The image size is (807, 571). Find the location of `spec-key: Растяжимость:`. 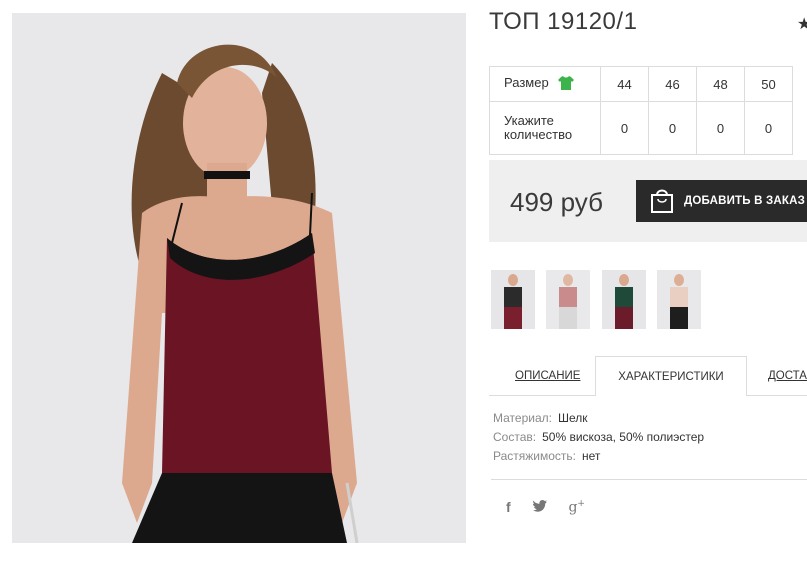

spec-key: Растяжимость: is located at coordinates (535, 456).